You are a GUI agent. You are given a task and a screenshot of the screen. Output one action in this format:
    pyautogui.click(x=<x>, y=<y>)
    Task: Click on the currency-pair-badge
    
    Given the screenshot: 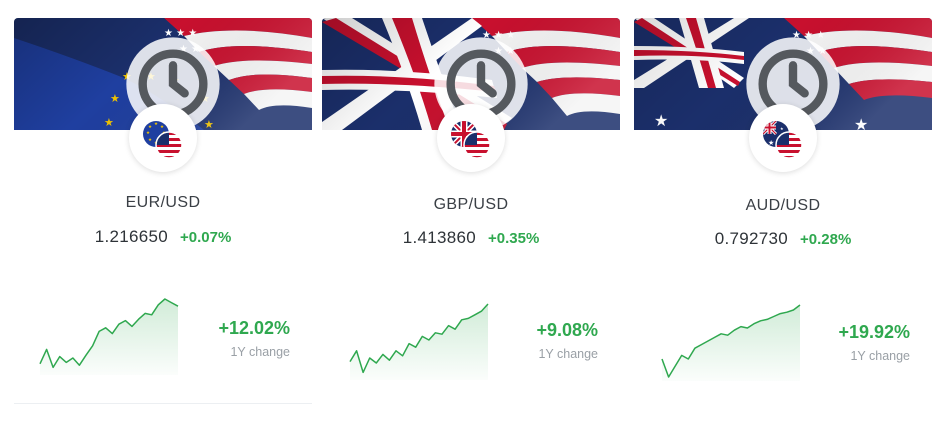 What is the action you would take?
    pyautogui.click(x=471, y=138)
    